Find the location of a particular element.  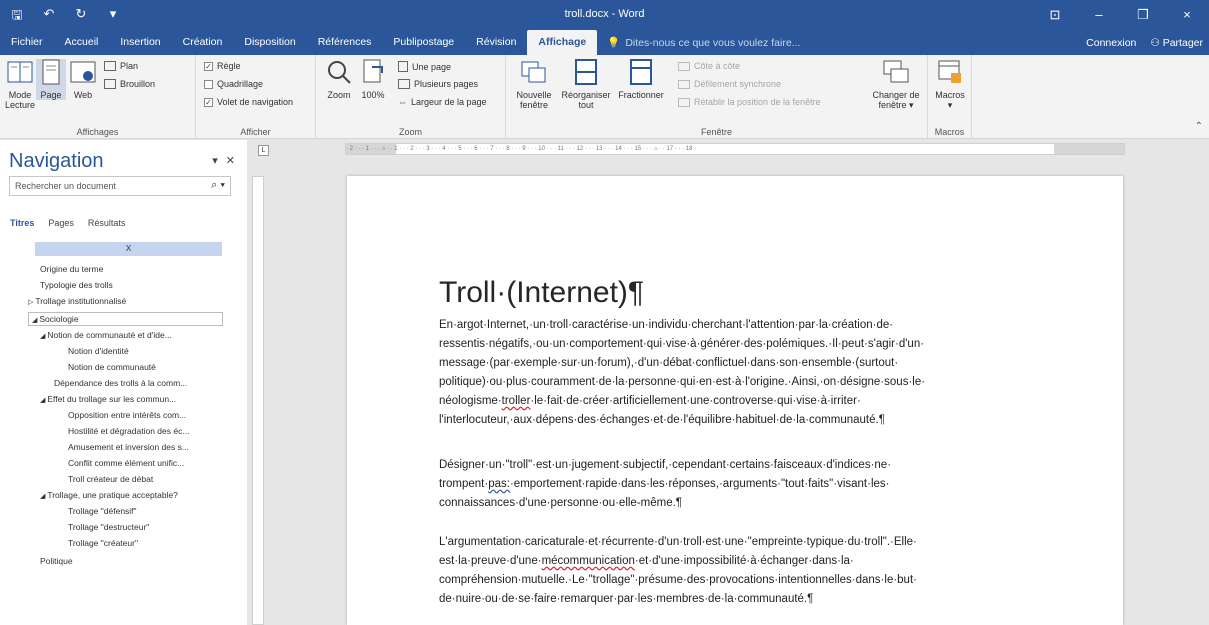

tab-creation: Création is located at coordinates (203, 42).